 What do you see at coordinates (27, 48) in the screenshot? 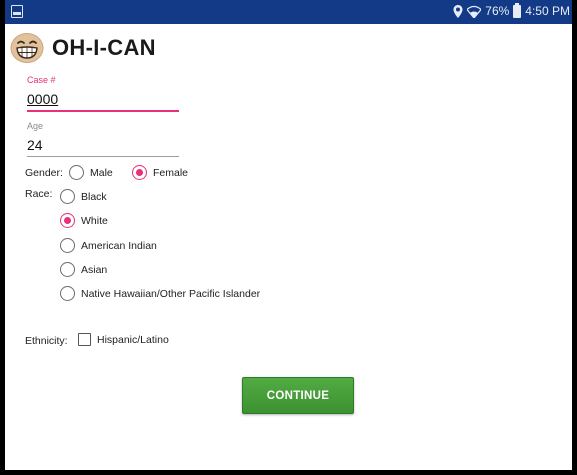
I see `logo-emoji-icon` at bounding box center [27, 48].